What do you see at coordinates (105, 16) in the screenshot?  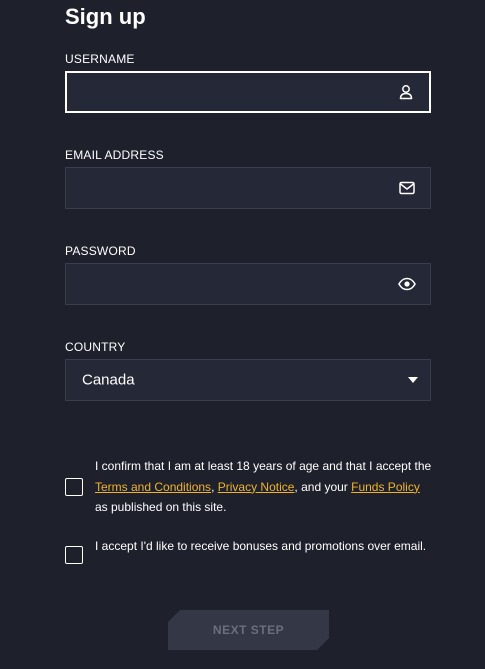 I see `page-title: Sign up` at bounding box center [105, 16].